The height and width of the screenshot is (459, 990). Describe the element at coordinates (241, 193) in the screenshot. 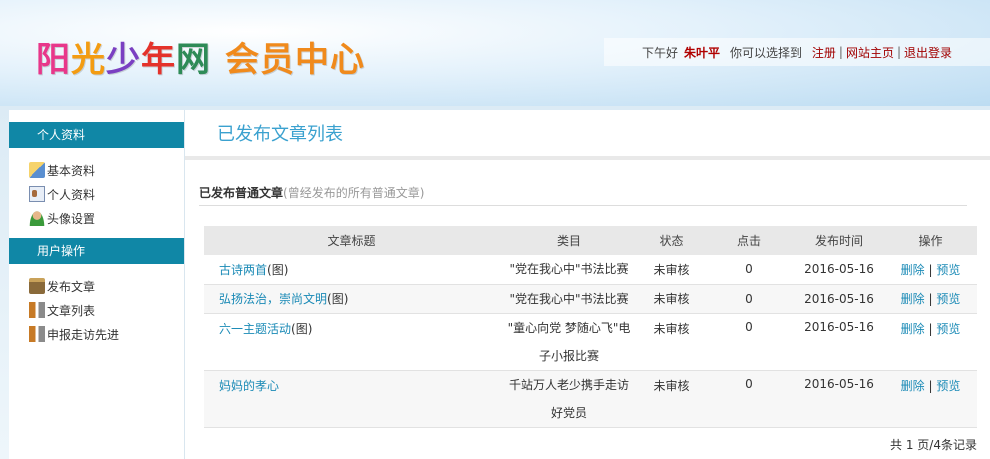

I see `section-label: 已发布普通文章` at that location.